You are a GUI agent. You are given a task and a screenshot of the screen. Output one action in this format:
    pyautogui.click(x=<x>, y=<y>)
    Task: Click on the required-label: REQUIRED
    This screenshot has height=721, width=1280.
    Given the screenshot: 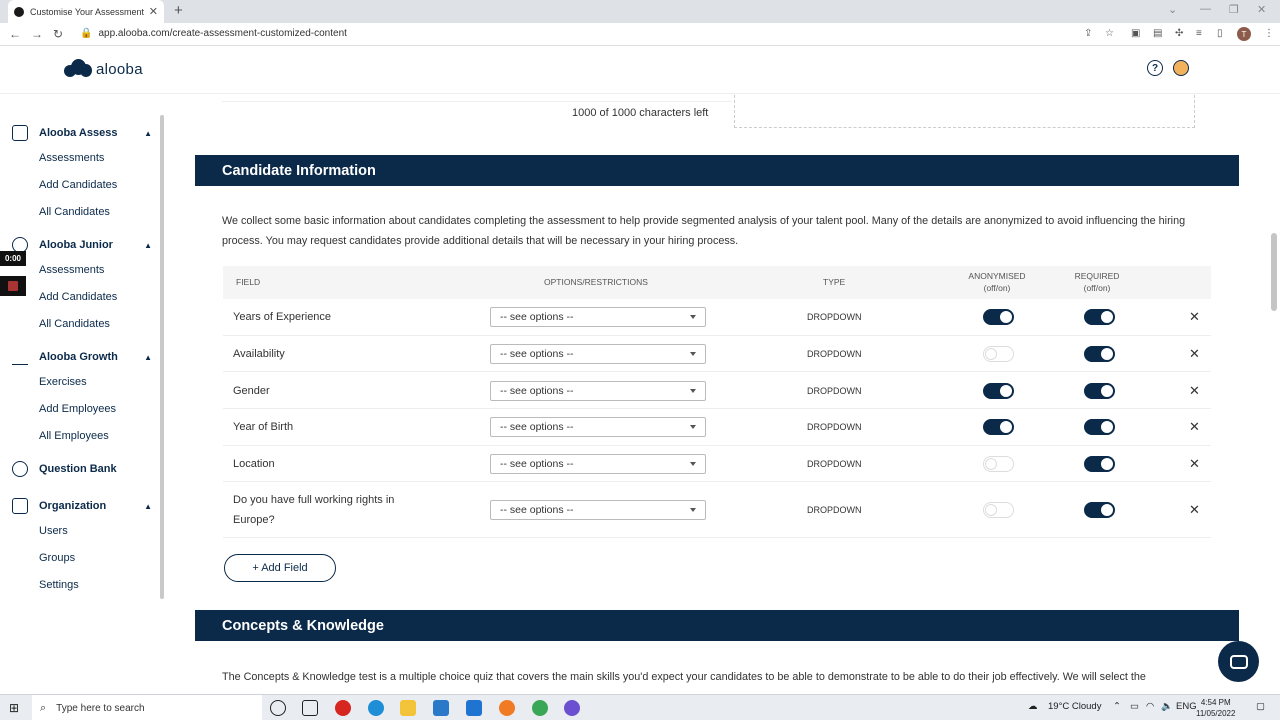 What is the action you would take?
    pyautogui.click(x=1097, y=276)
    